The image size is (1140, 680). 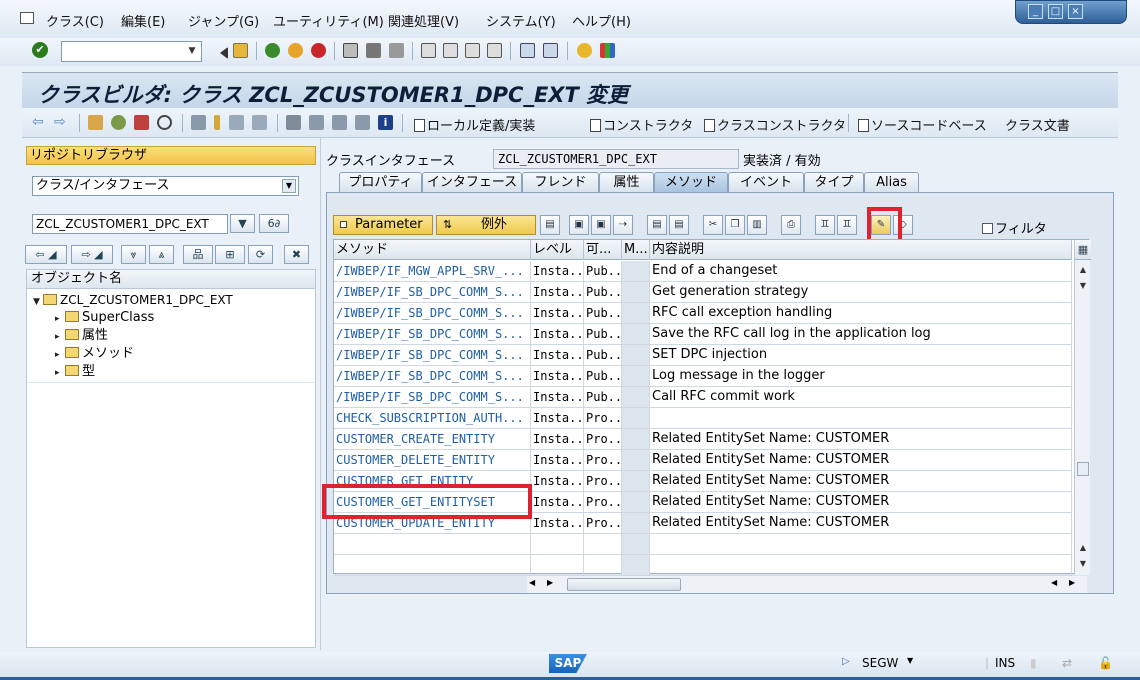 I want to click on class-documentation-button: クラス文書, so click(x=1037, y=124).